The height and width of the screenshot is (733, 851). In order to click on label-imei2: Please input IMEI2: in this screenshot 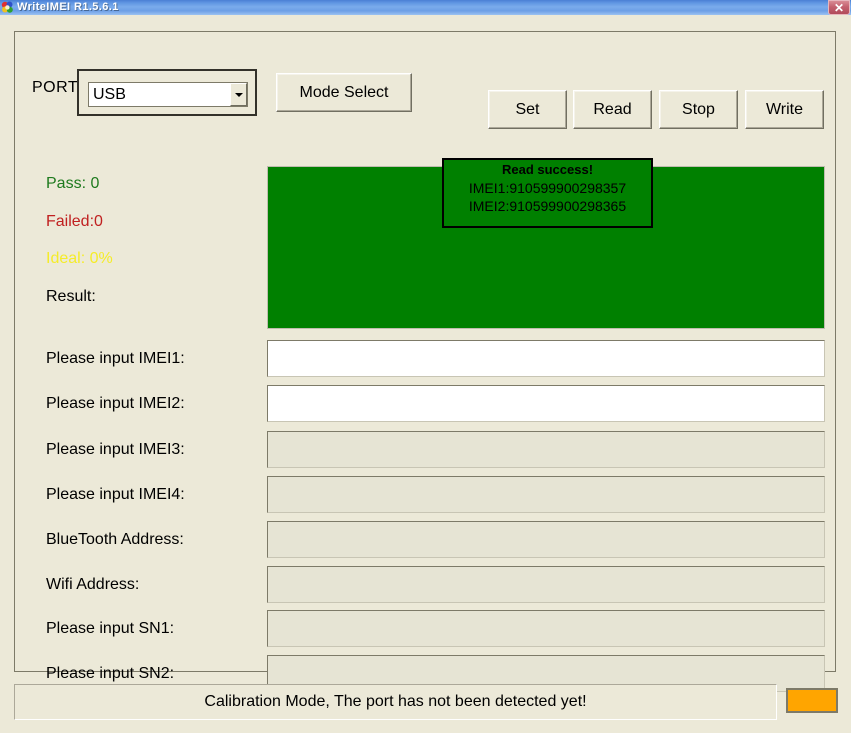, I will do `click(115, 403)`.